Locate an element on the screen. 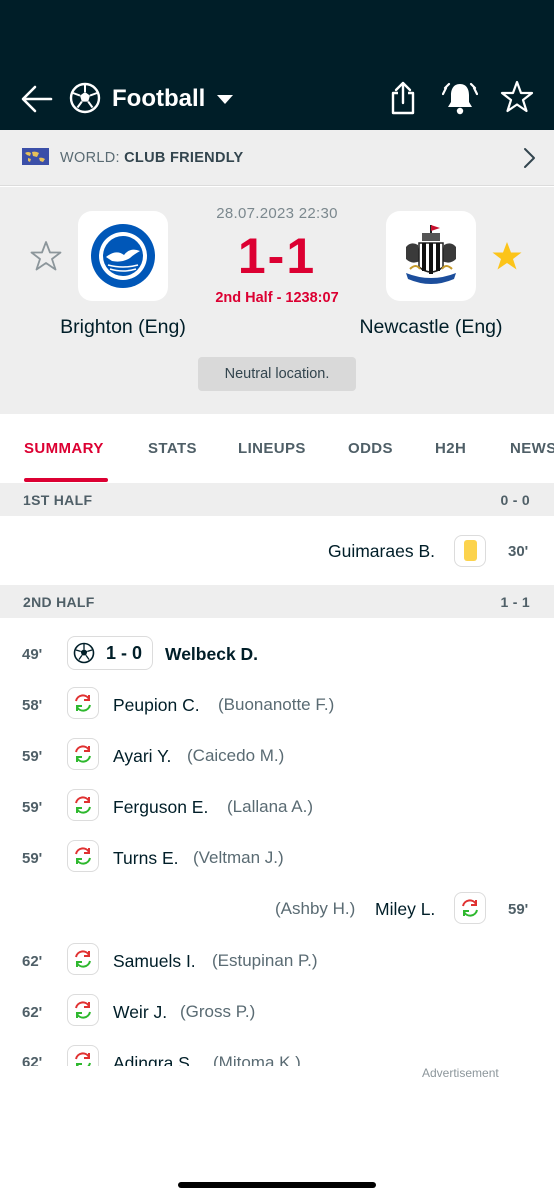 The image size is (554, 1200). sub-player-out: (Ashby H.) is located at coordinates (315, 909).